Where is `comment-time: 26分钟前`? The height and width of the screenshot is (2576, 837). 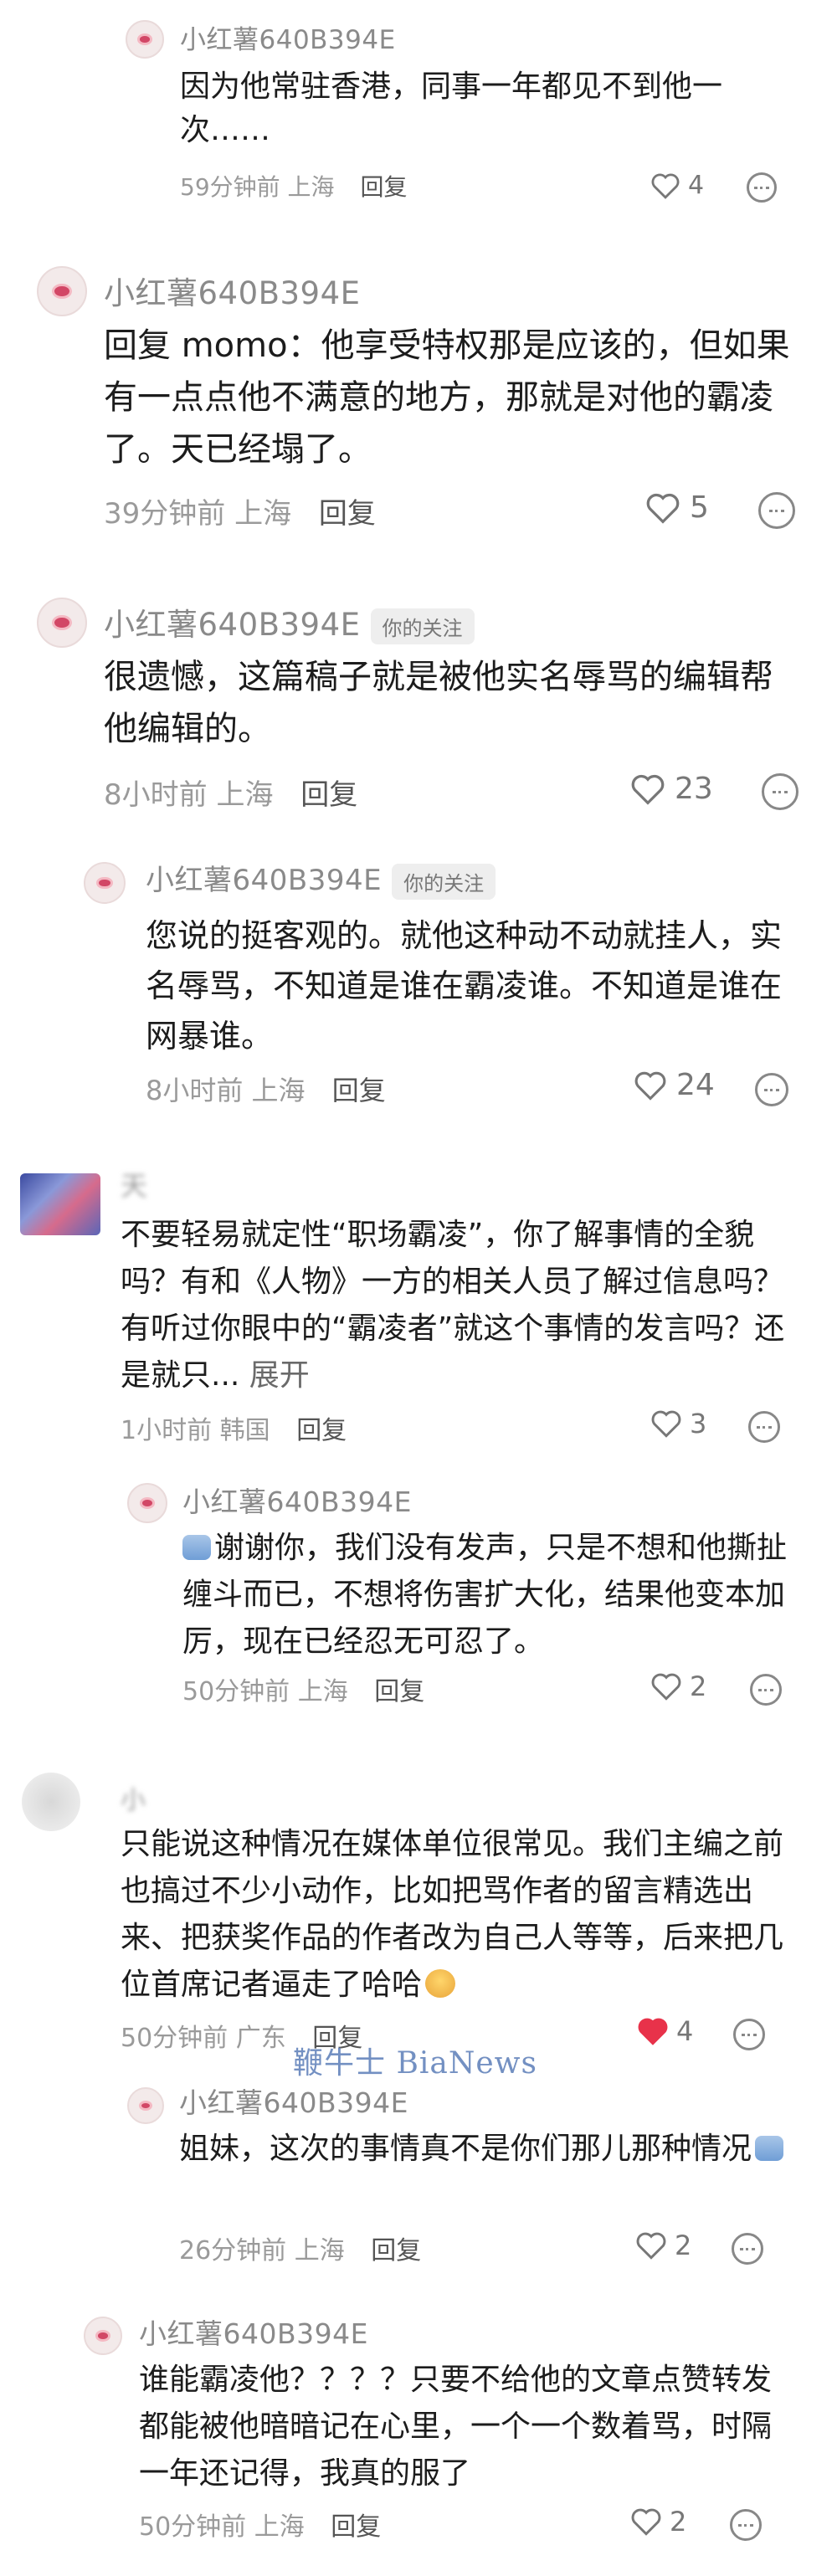
comment-time: 26分钟前 is located at coordinates (233, 2251).